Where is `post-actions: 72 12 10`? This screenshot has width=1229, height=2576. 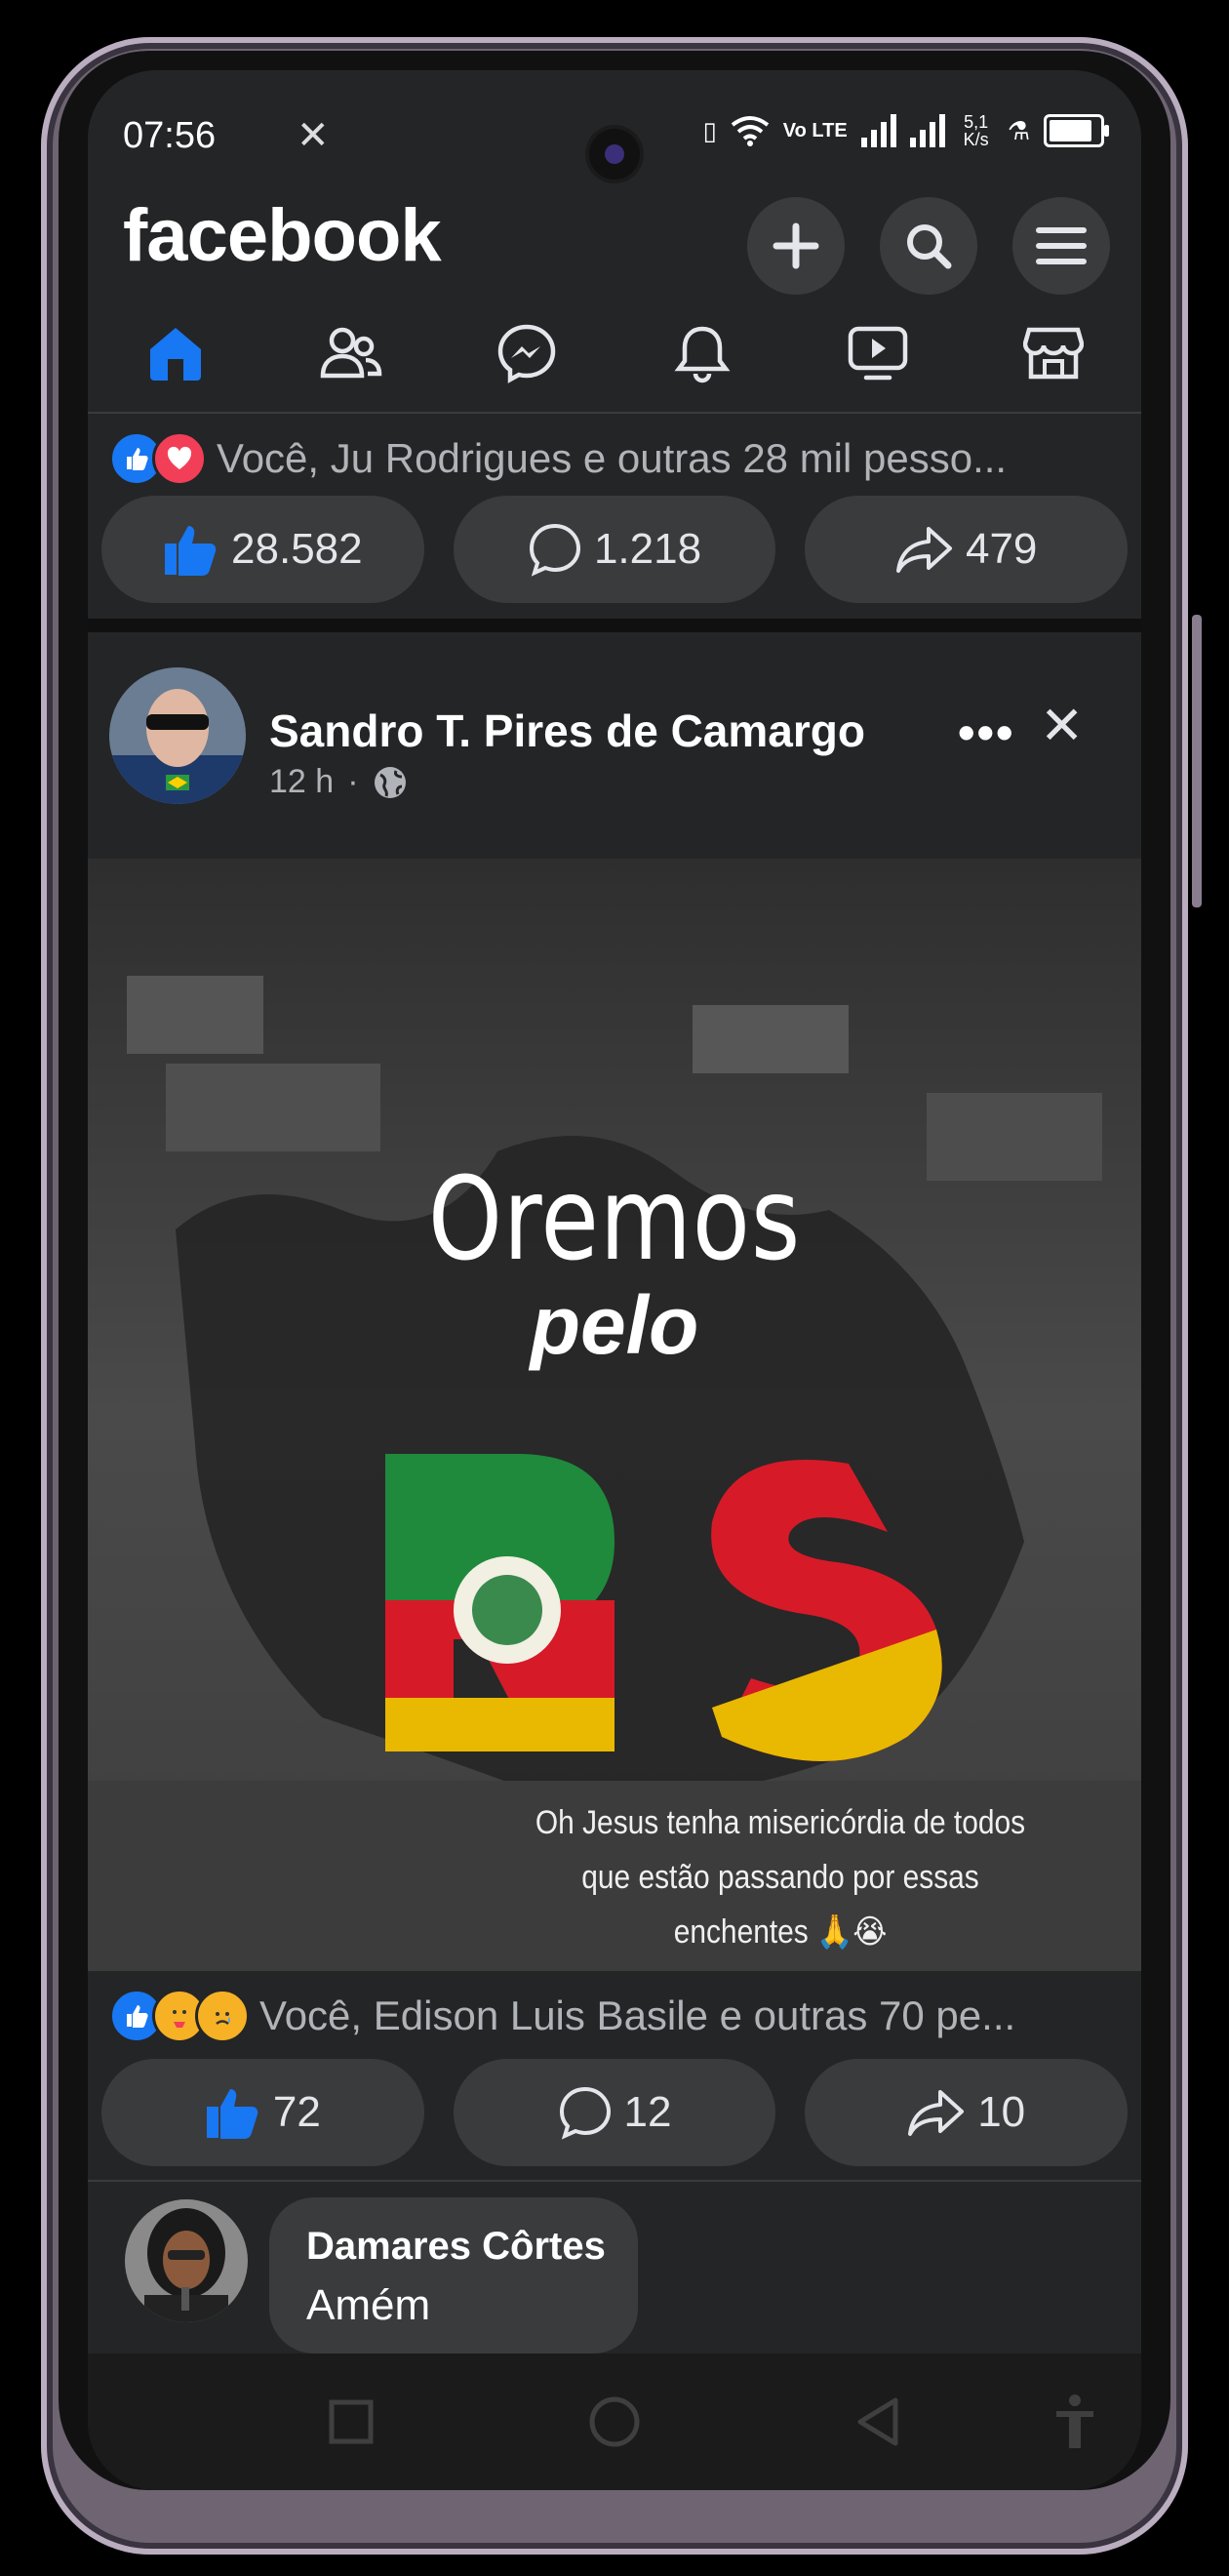
post-actions: 72 12 10 is located at coordinates (615, 2112).